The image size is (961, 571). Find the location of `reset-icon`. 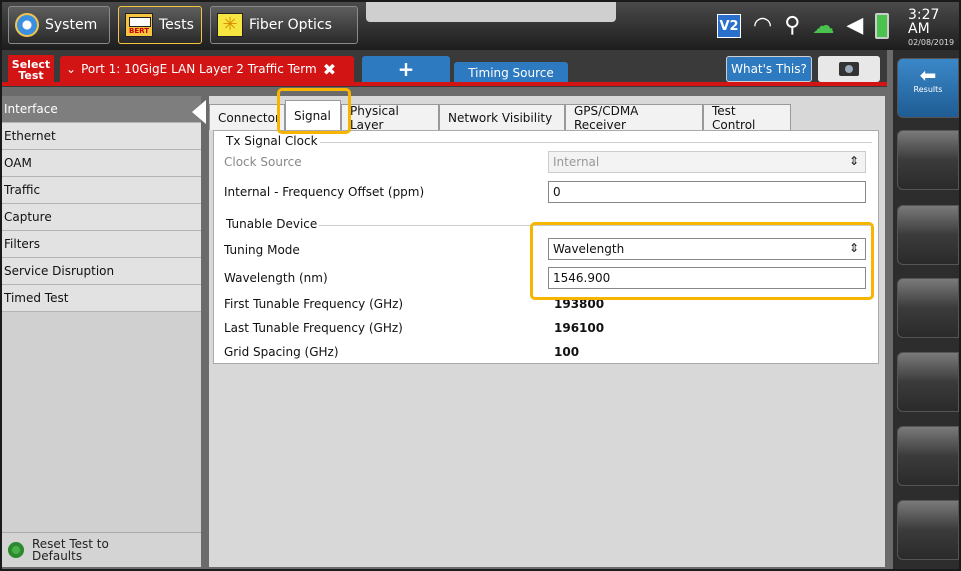

reset-icon is located at coordinates (16, 550).